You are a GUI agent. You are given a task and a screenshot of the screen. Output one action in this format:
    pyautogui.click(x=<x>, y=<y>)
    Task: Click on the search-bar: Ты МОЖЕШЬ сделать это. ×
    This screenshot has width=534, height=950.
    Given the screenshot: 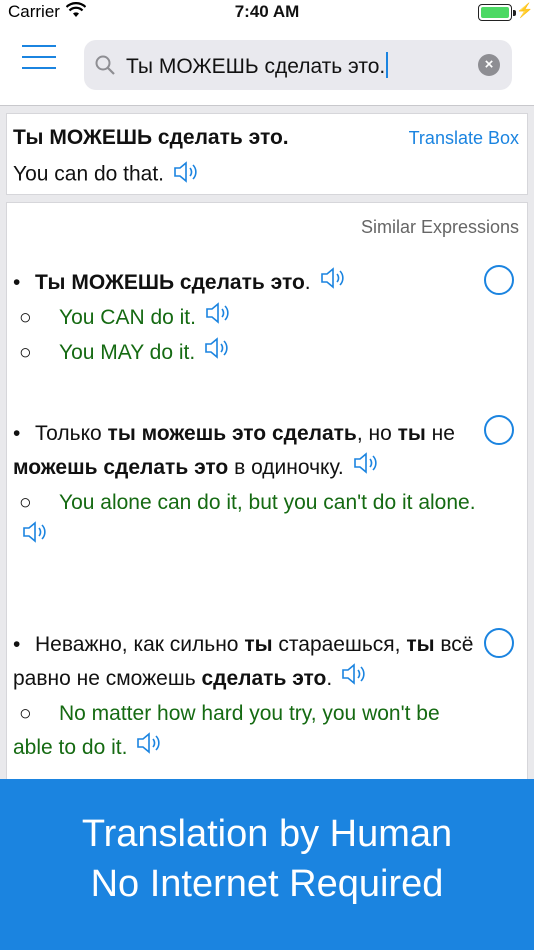 What is the action you would take?
    pyautogui.click(x=298, y=65)
    